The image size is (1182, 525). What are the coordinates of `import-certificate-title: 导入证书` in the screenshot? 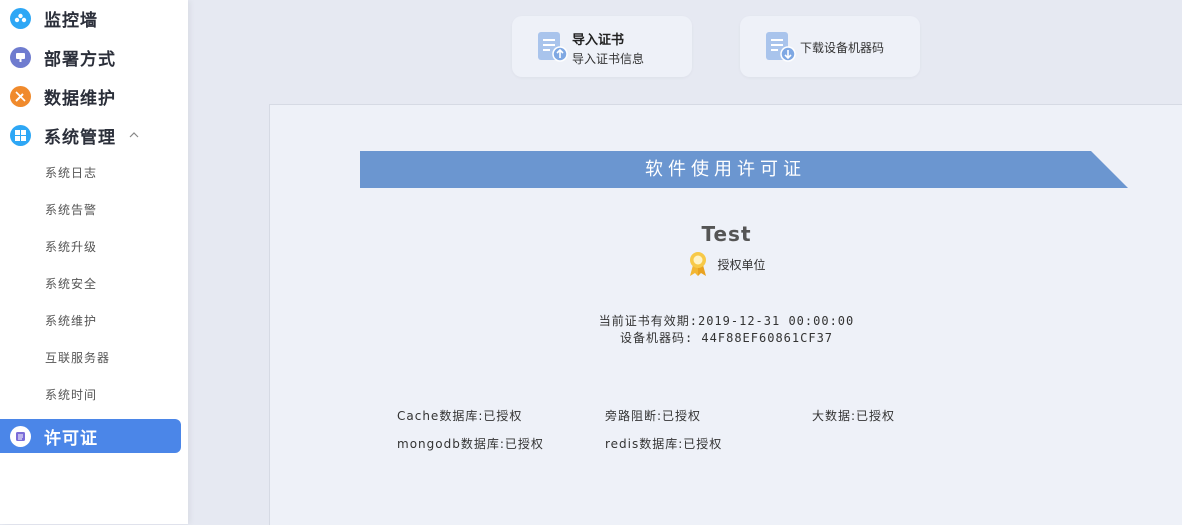 It's located at (598, 40).